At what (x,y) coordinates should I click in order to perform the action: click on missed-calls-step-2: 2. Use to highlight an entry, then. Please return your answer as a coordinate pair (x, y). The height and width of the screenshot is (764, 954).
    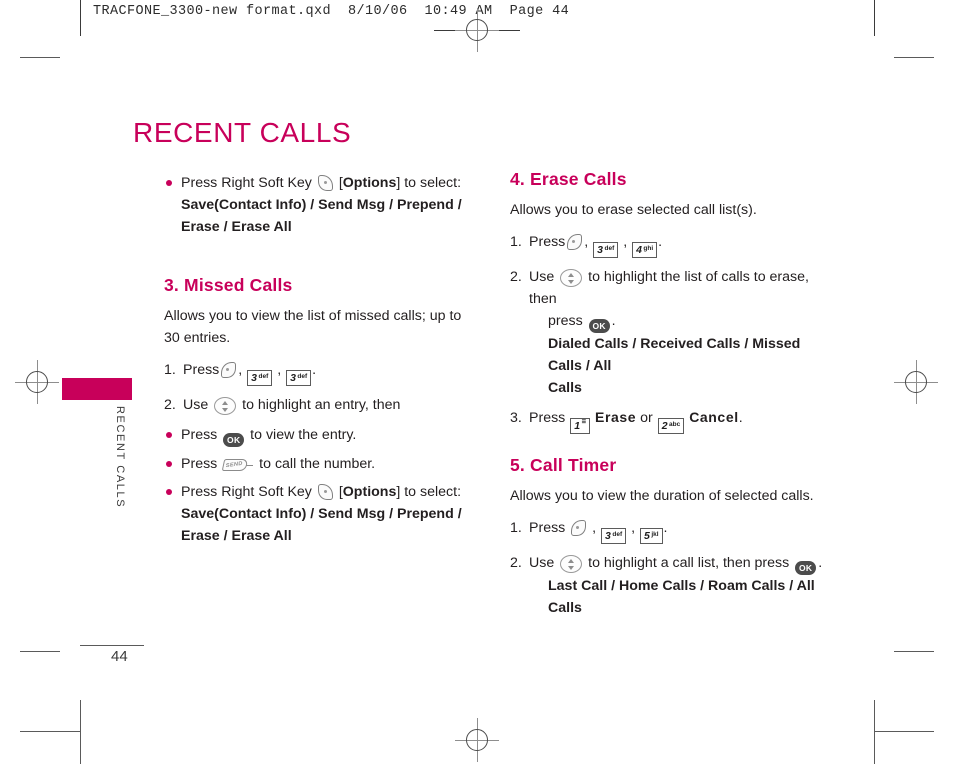
    Looking at the image, I should click on (314, 405).